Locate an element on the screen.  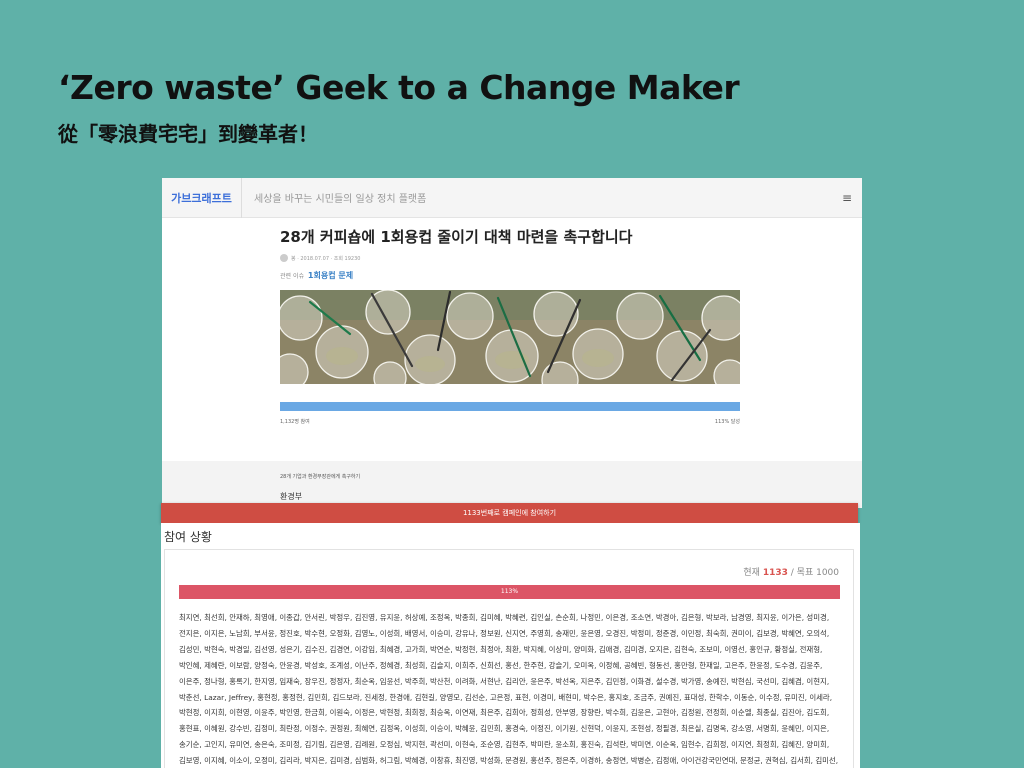
brand-logo: 가브크래프트 is located at coordinates (202, 198).